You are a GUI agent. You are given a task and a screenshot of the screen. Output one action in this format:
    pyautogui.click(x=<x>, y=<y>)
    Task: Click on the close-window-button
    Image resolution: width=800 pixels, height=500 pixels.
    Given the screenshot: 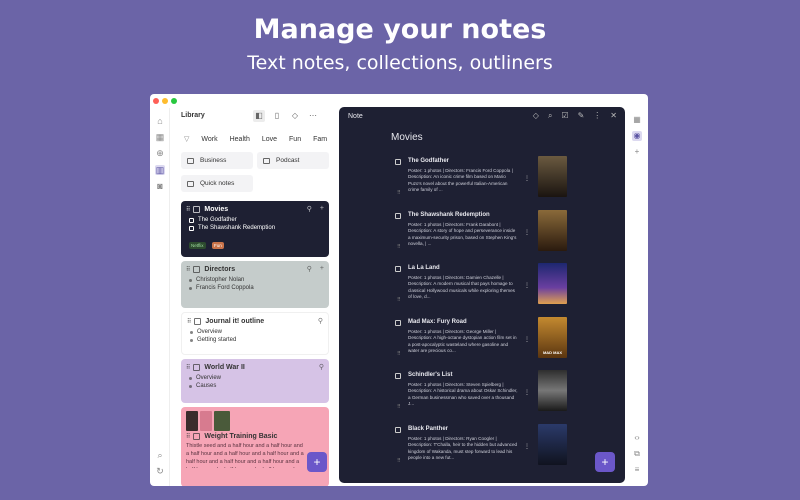 What is the action you would take?
    pyautogui.click(x=156, y=101)
    